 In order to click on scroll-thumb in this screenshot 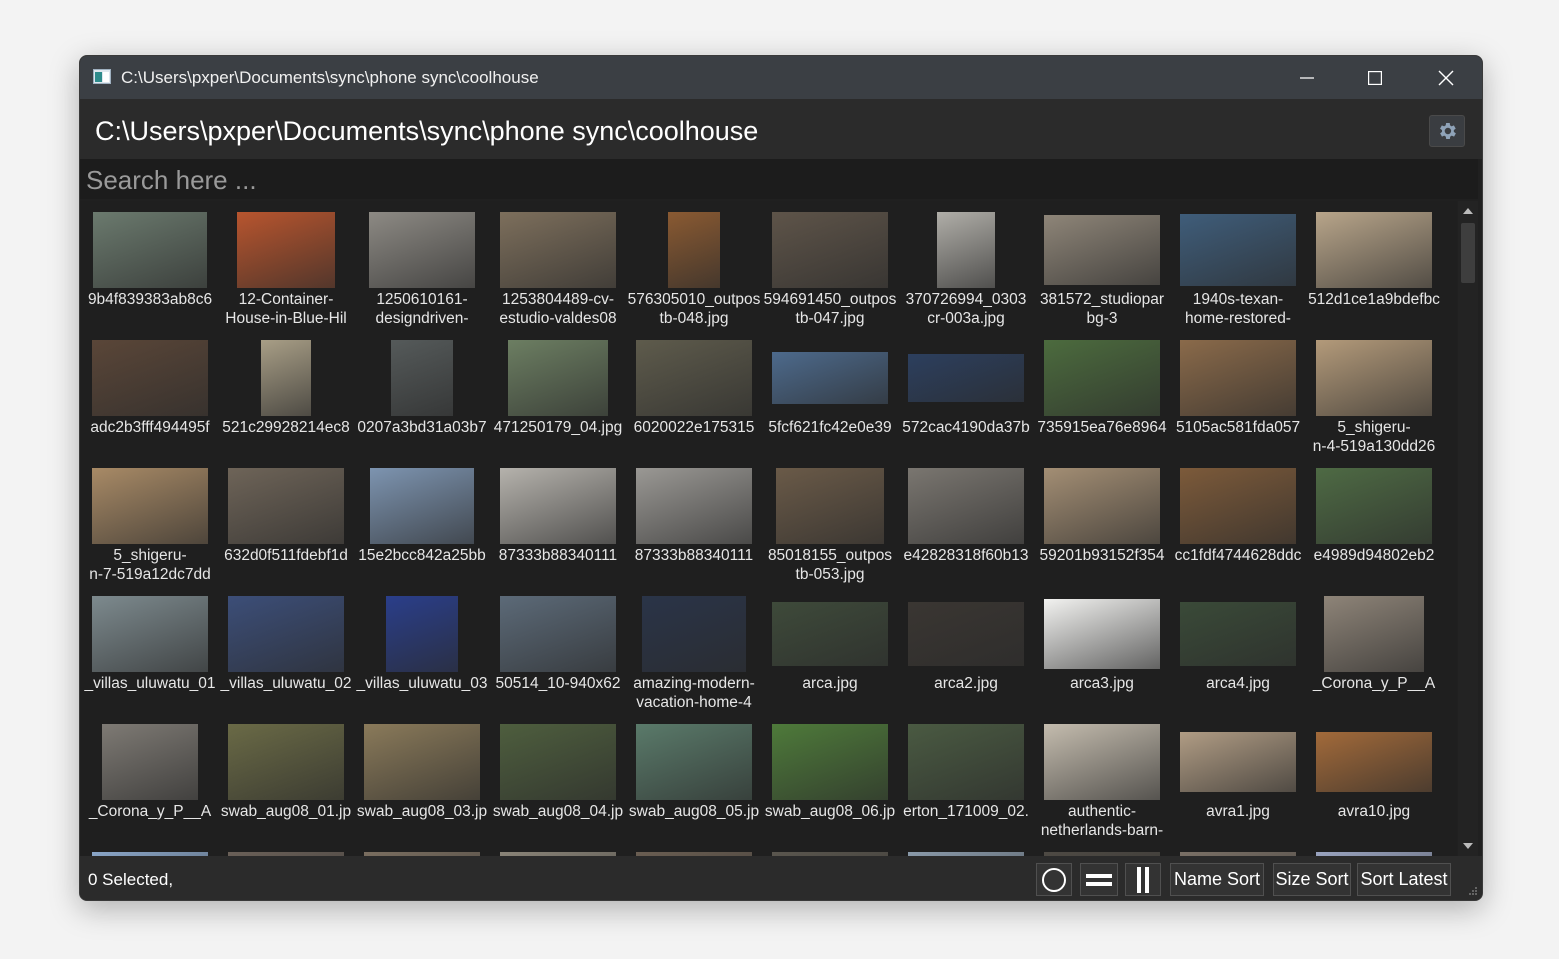, I will do `click(1468, 253)`.